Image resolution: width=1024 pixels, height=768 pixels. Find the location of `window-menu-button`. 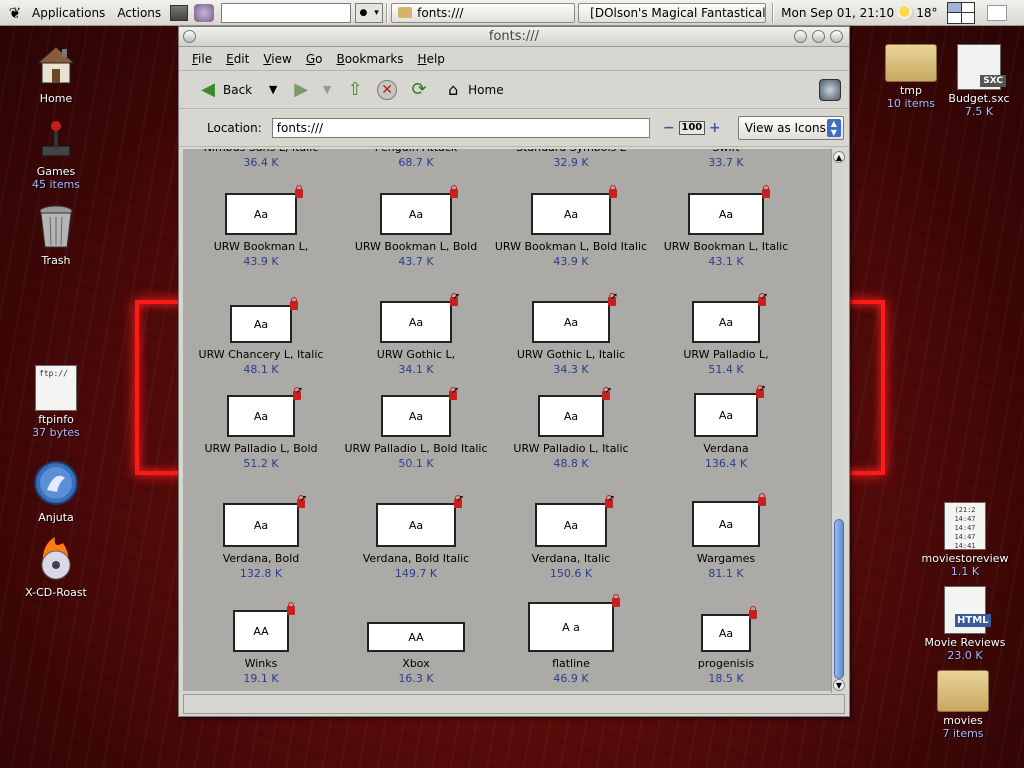

window-menu-button is located at coordinates (189, 36).